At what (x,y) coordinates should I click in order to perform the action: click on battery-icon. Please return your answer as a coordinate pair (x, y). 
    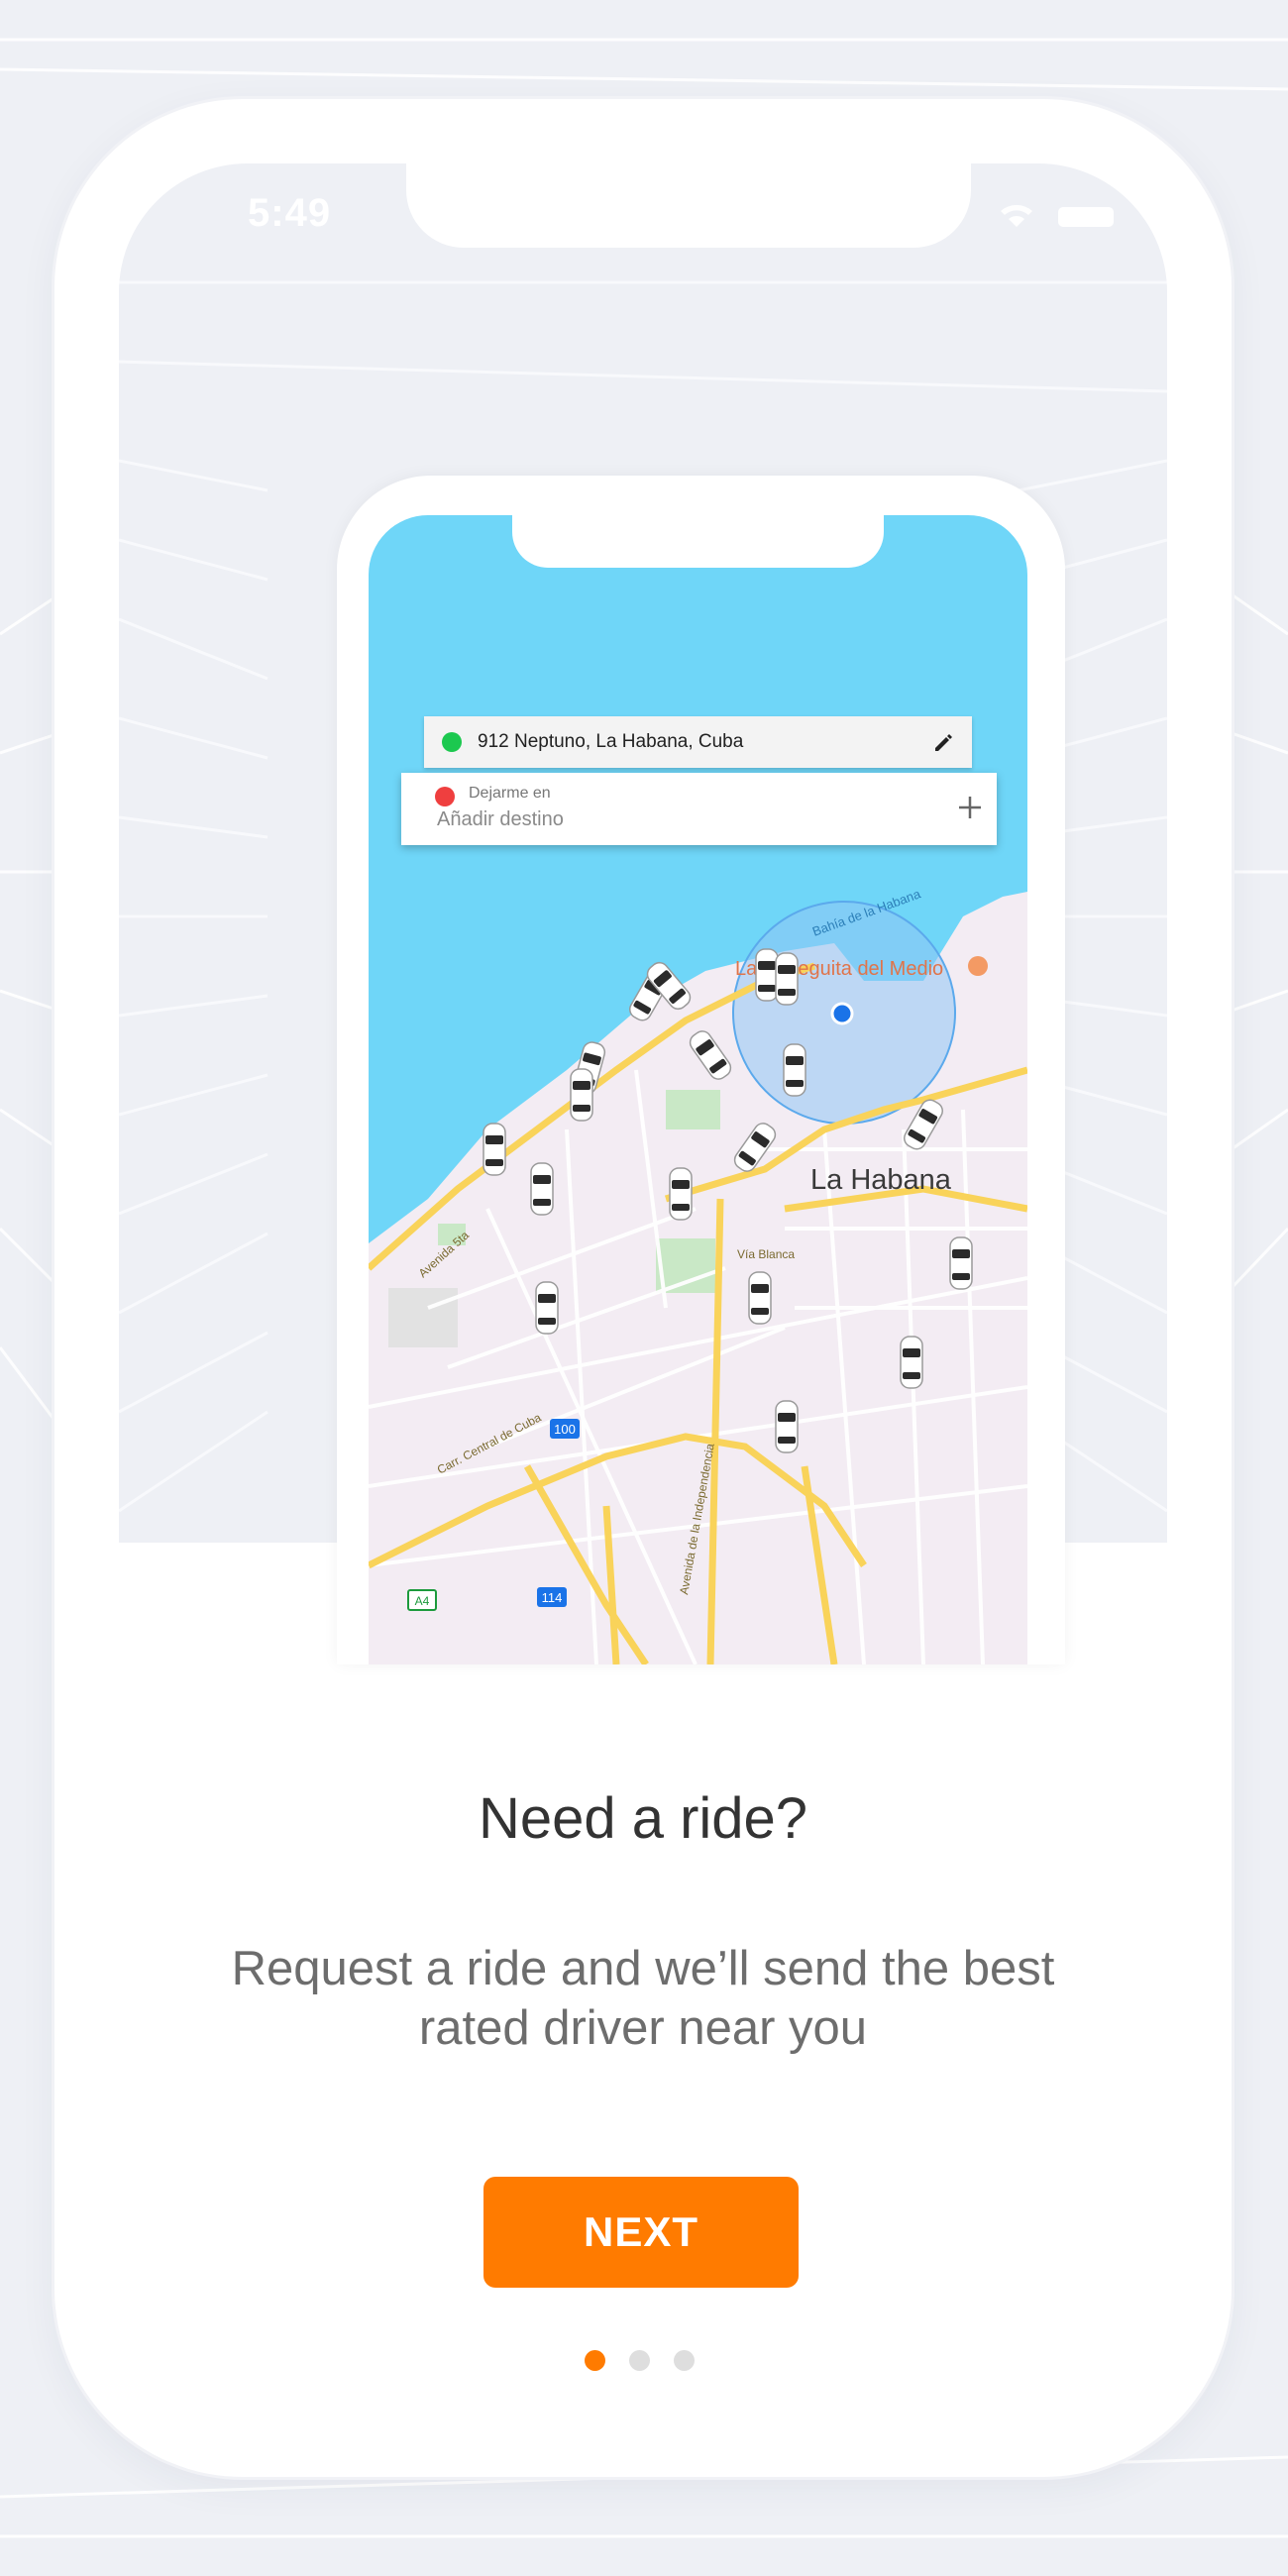
    Looking at the image, I should click on (1086, 217).